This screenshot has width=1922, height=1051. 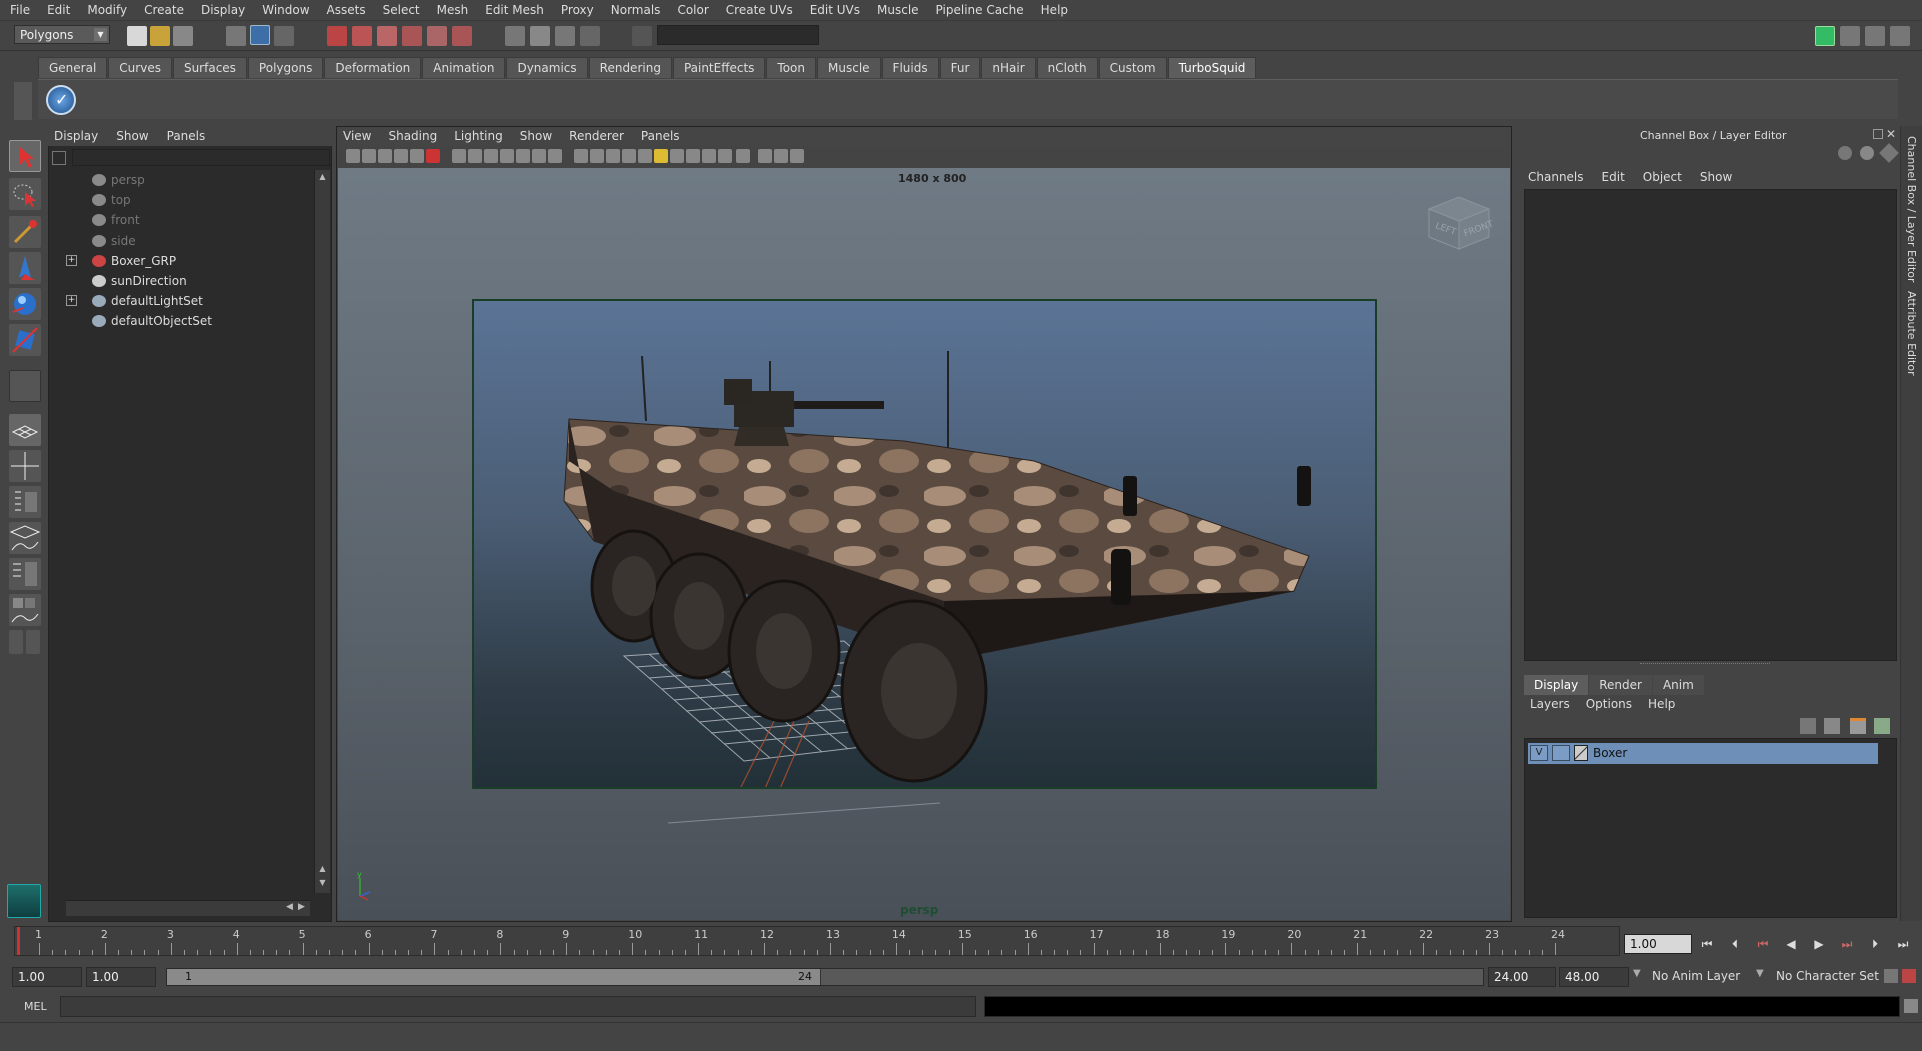 What do you see at coordinates (1662, 177) in the screenshot?
I see `channel-menu-object: Object` at bounding box center [1662, 177].